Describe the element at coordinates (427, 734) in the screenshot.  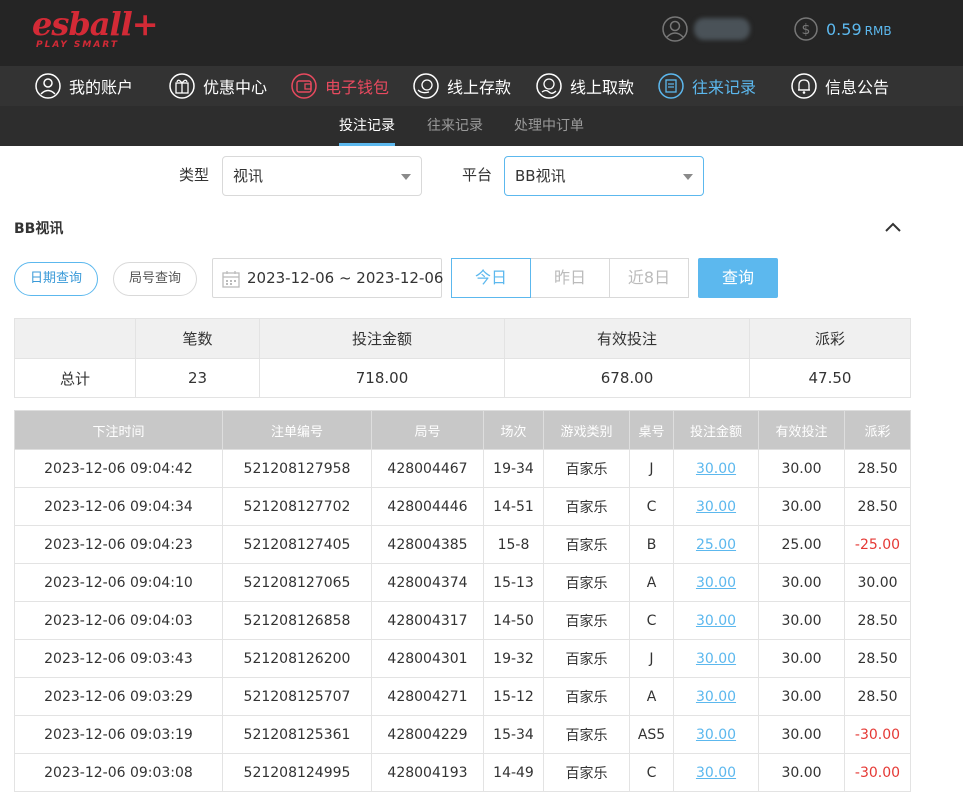
I see `cell-round-id: 428004229` at that location.